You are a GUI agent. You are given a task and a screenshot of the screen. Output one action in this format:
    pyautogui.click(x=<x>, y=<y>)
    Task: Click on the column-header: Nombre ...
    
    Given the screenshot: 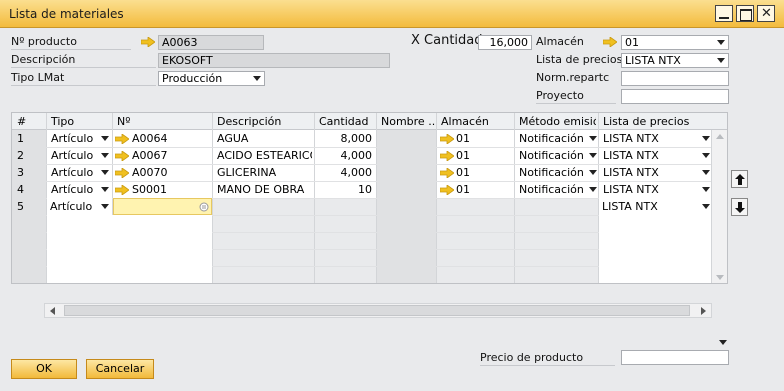 What is the action you would take?
    pyautogui.click(x=407, y=121)
    